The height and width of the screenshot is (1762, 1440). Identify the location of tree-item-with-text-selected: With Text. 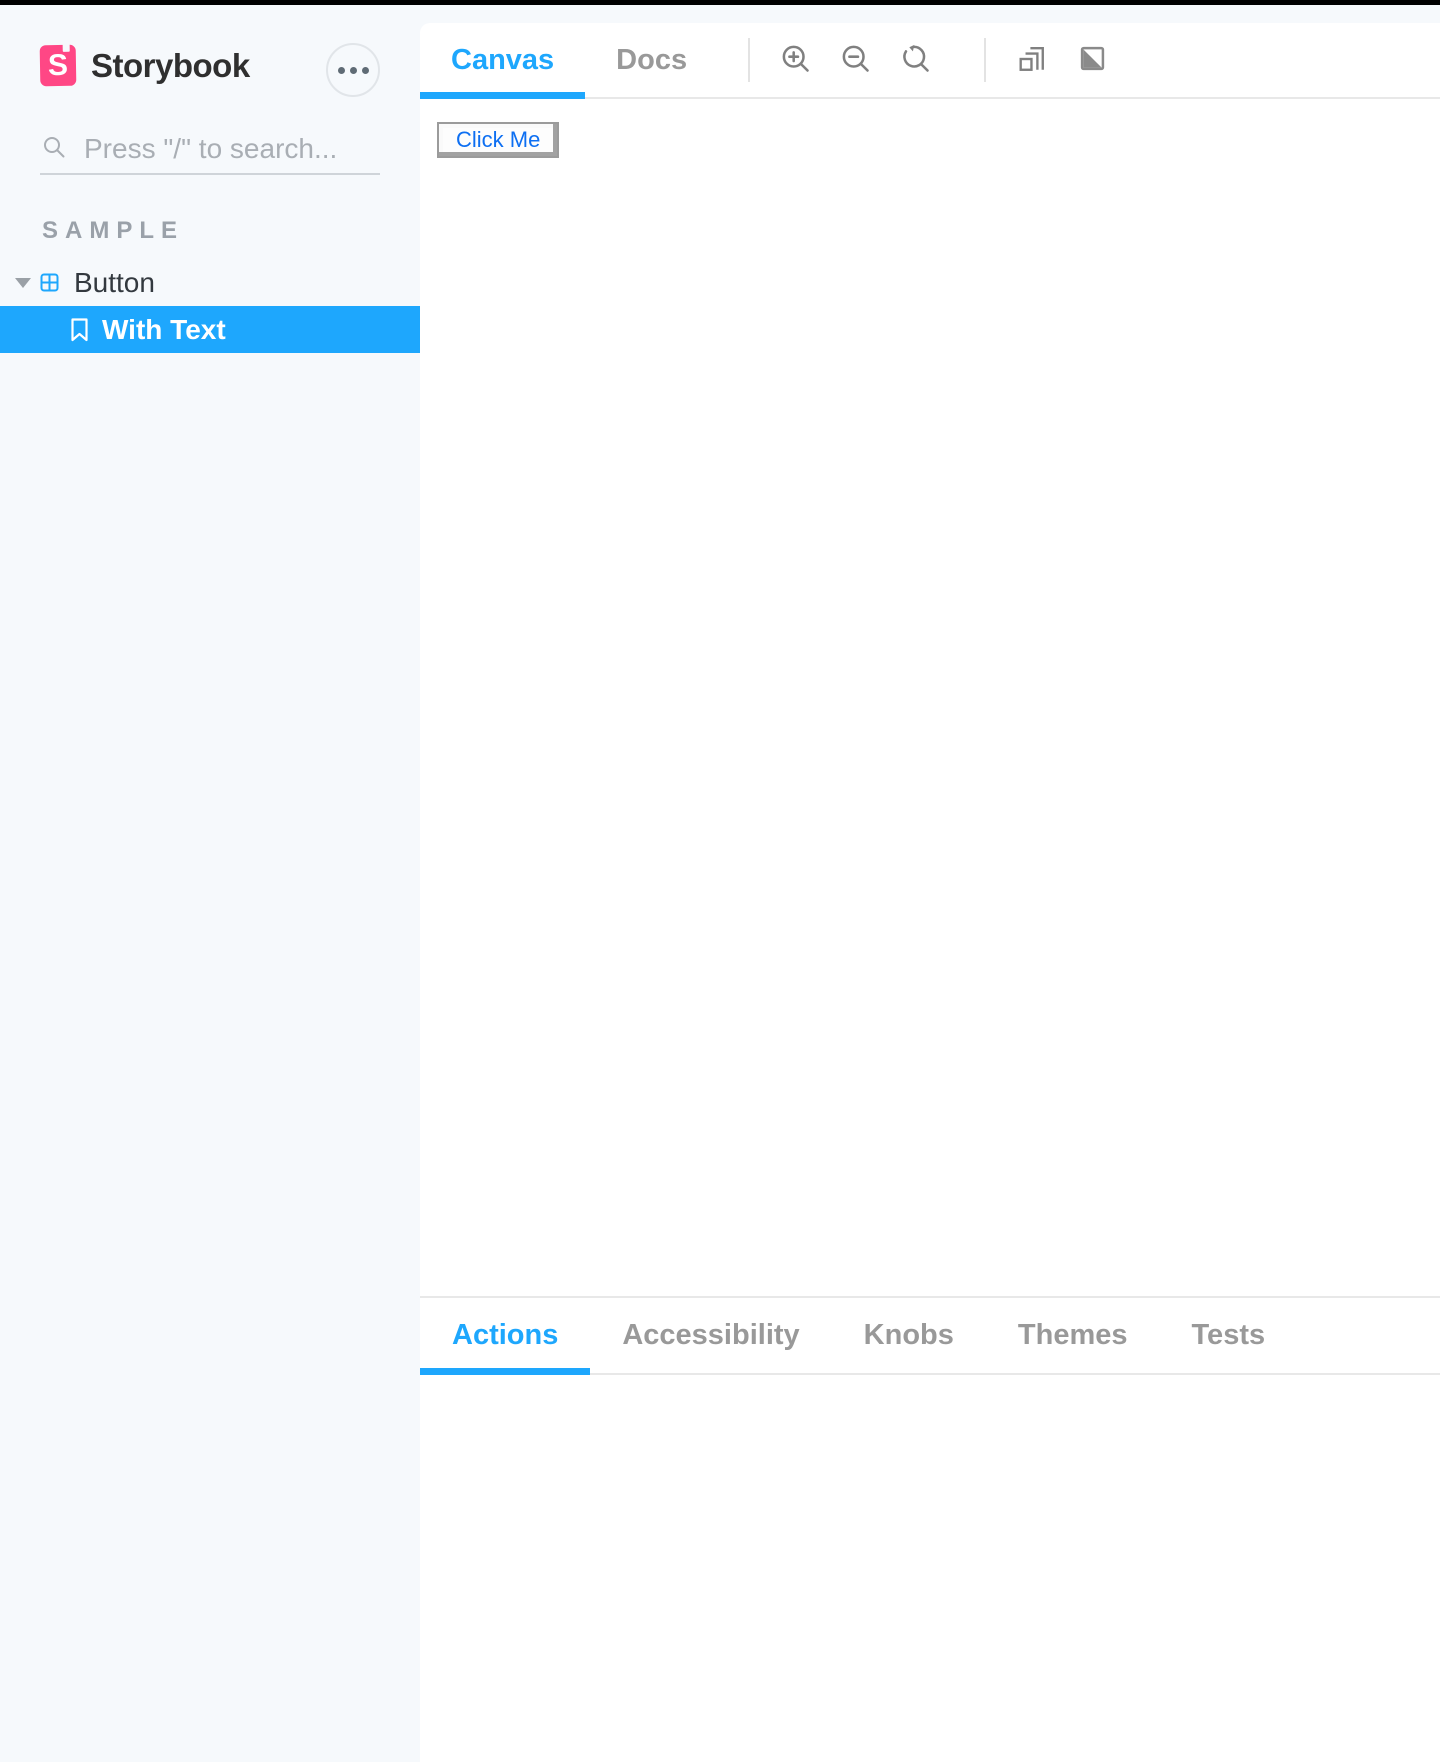
(210, 329).